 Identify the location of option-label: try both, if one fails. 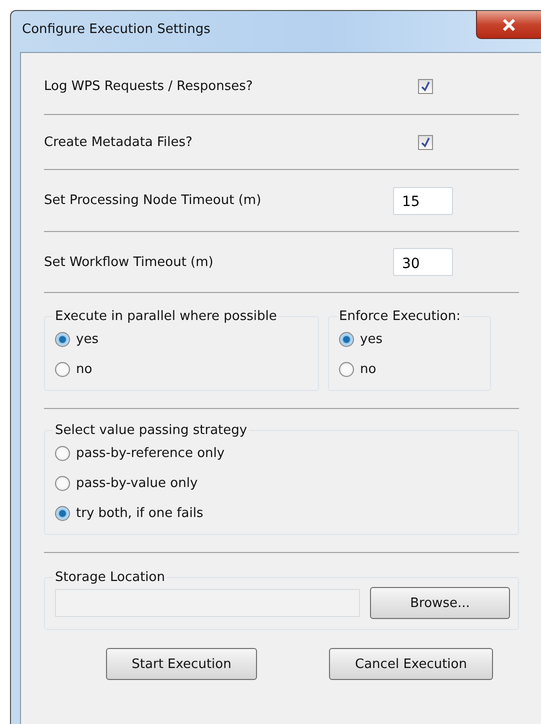
(140, 513).